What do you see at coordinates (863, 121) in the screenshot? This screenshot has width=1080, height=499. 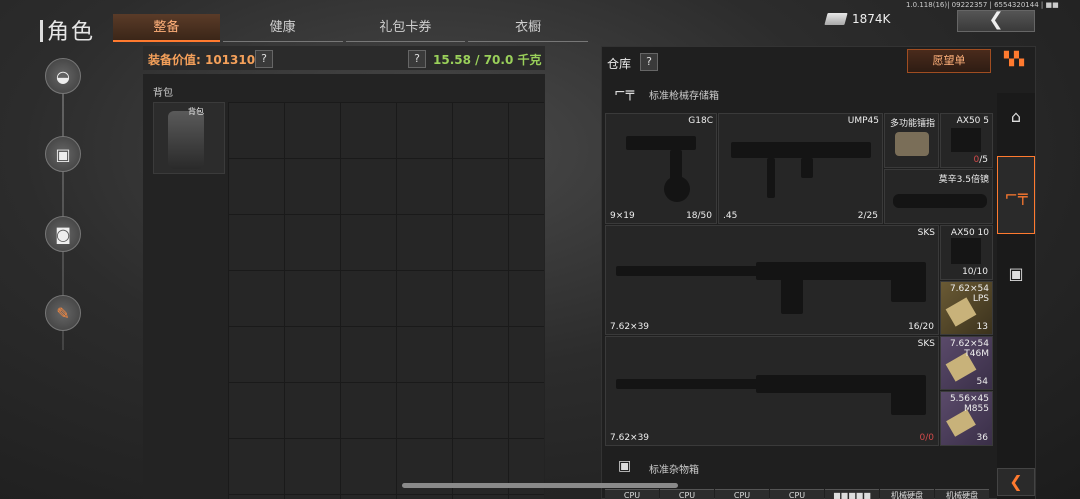 I see `item-name: UMP45` at bounding box center [863, 121].